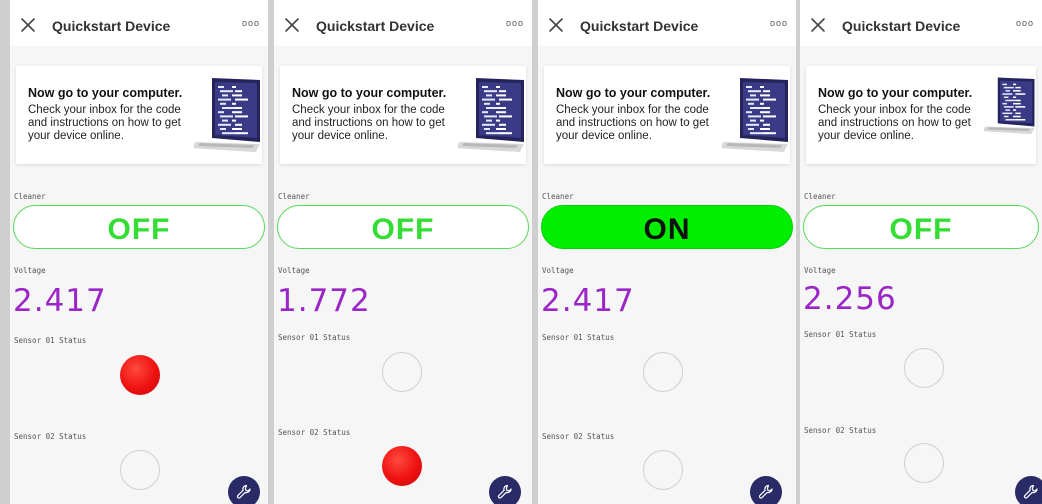  I want to click on voltage-value: 2.256, so click(850, 299).